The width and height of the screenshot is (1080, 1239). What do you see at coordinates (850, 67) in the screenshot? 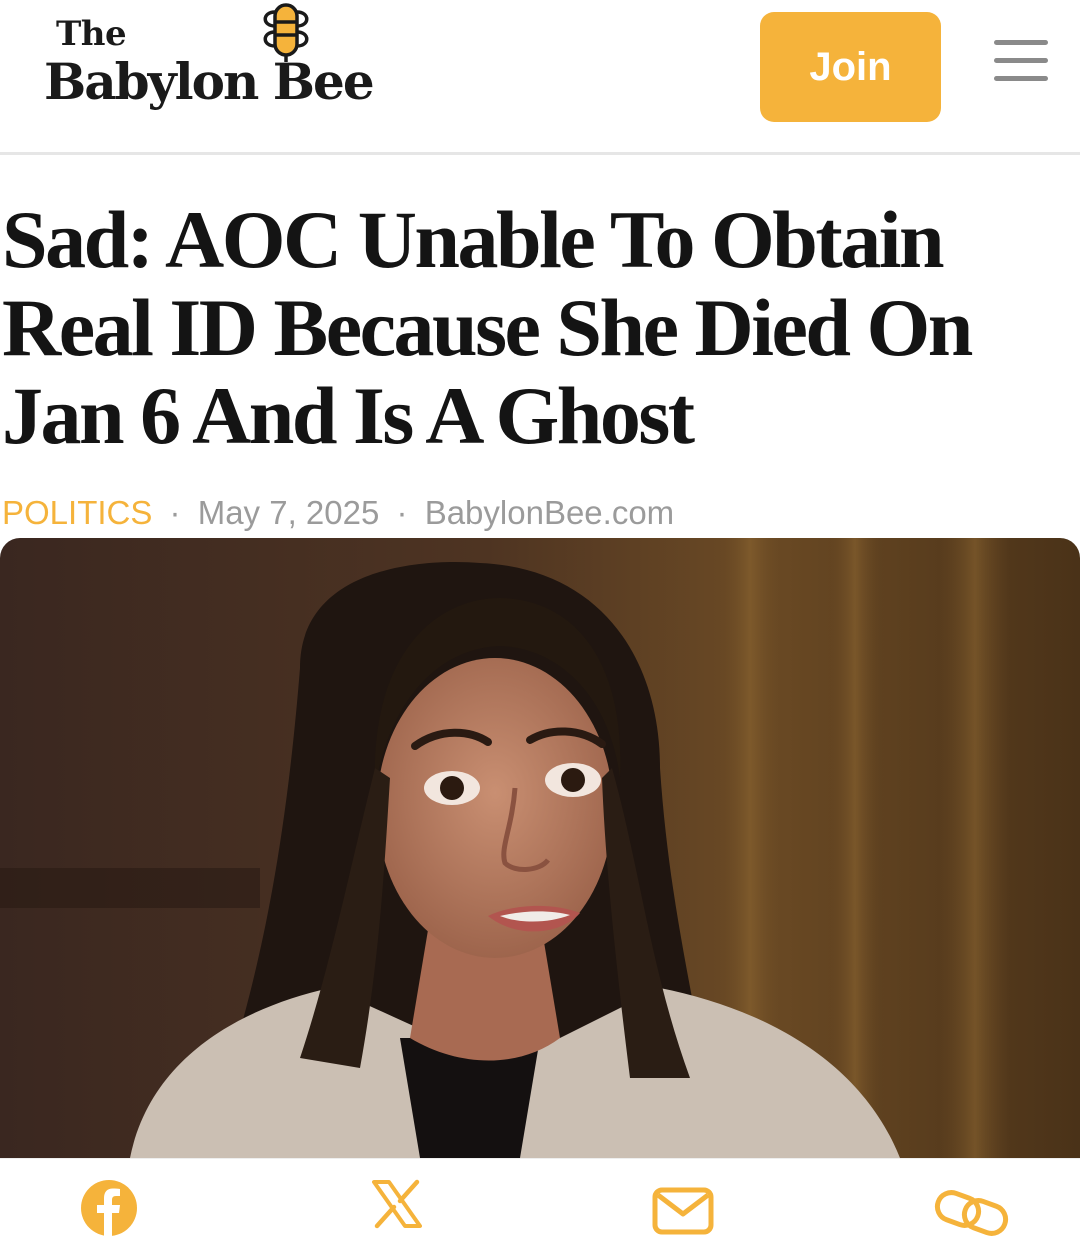
I see `join-button: Join` at bounding box center [850, 67].